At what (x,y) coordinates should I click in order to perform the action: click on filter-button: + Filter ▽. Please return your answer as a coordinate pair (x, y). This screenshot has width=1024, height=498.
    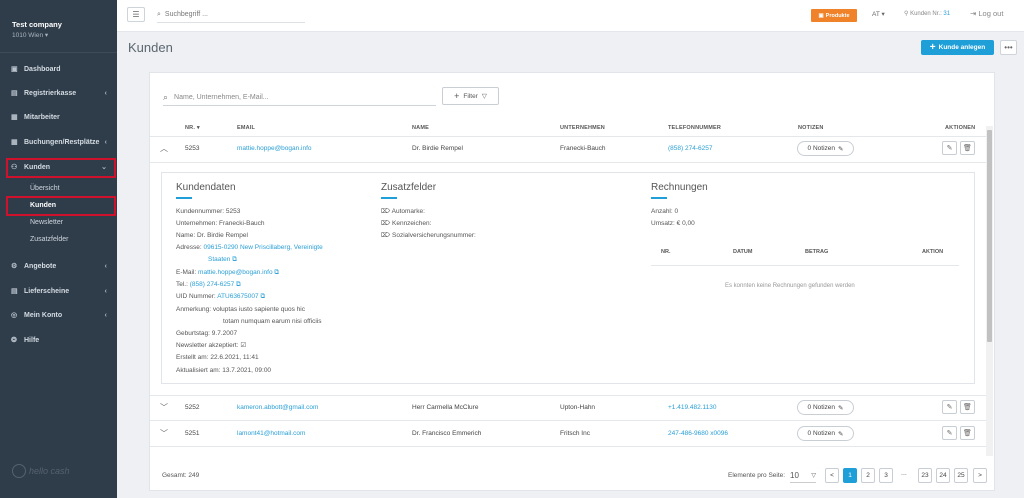
    Looking at the image, I should click on (470, 96).